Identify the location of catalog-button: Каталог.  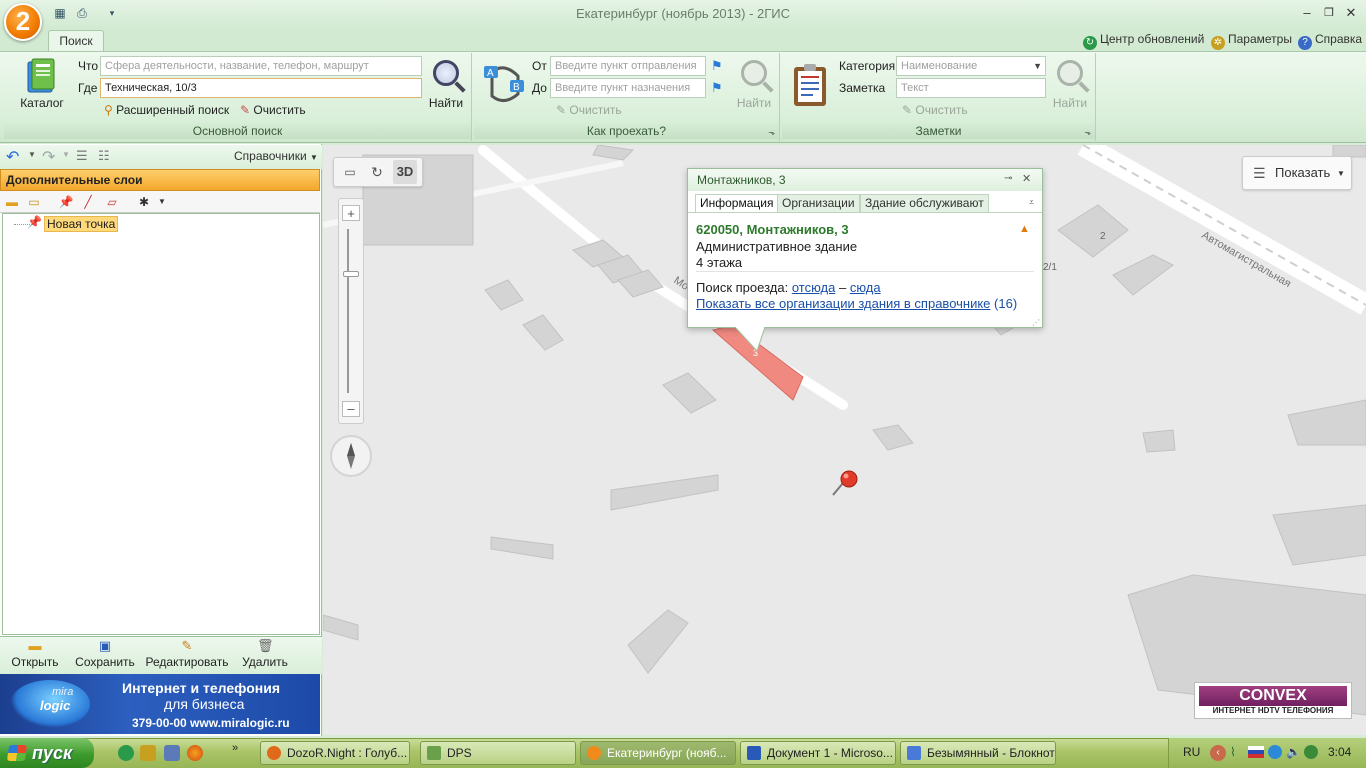
(42, 84).